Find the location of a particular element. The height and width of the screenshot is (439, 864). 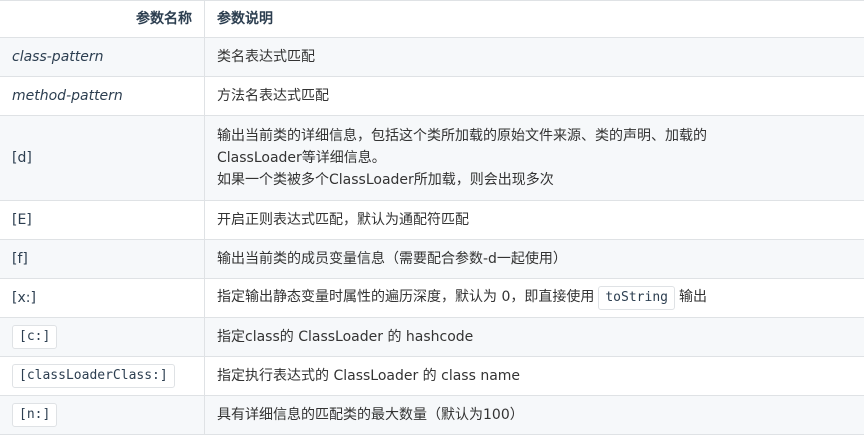

param-desc-text: 输出 is located at coordinates (692, 297).